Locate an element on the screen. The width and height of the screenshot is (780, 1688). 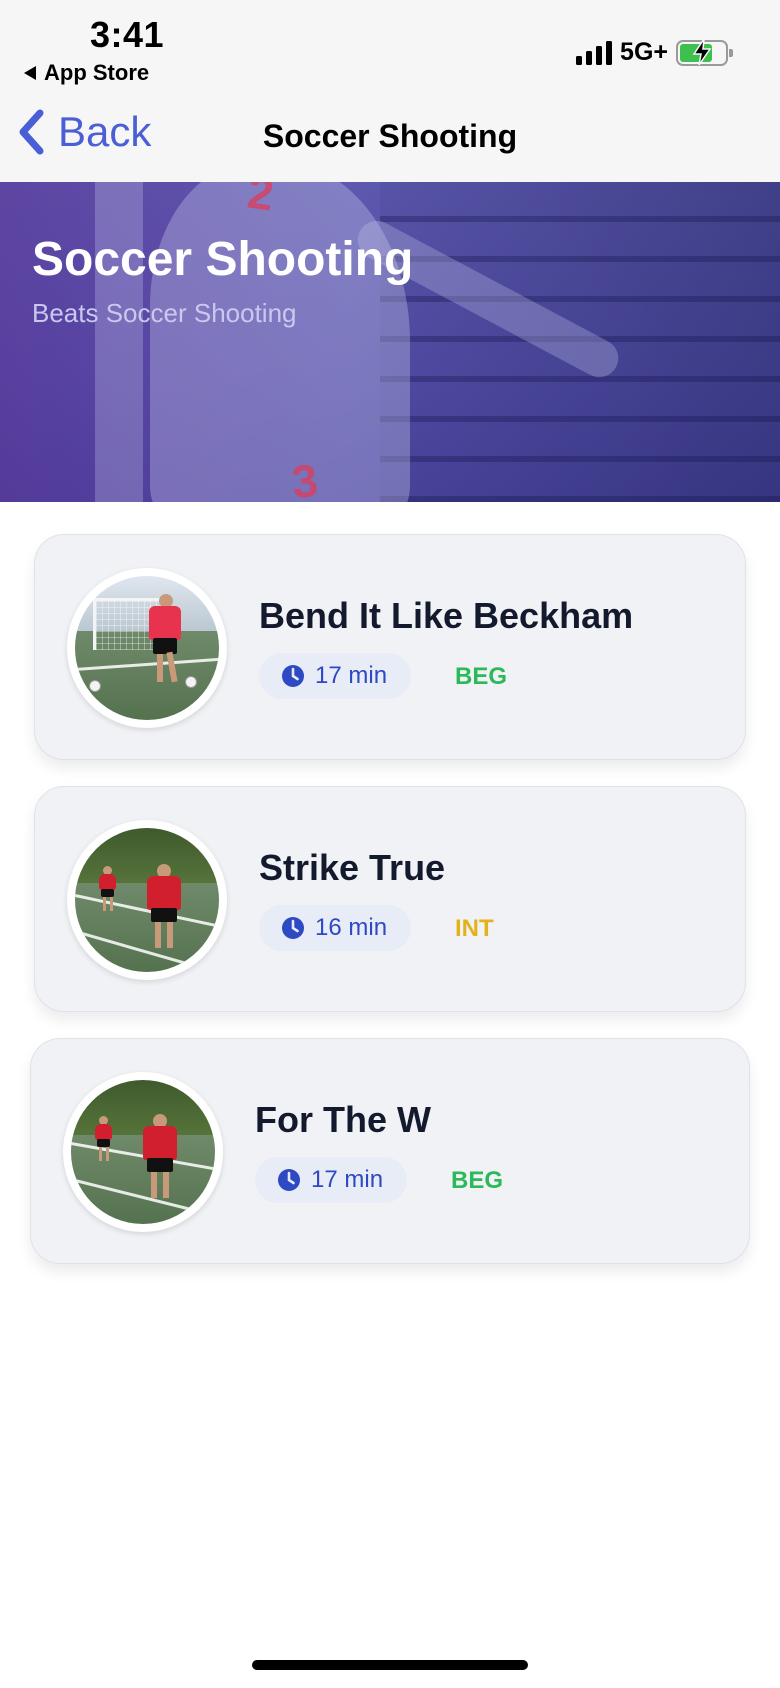
hero-goalpost-shape is located at coordinates (119, 342).